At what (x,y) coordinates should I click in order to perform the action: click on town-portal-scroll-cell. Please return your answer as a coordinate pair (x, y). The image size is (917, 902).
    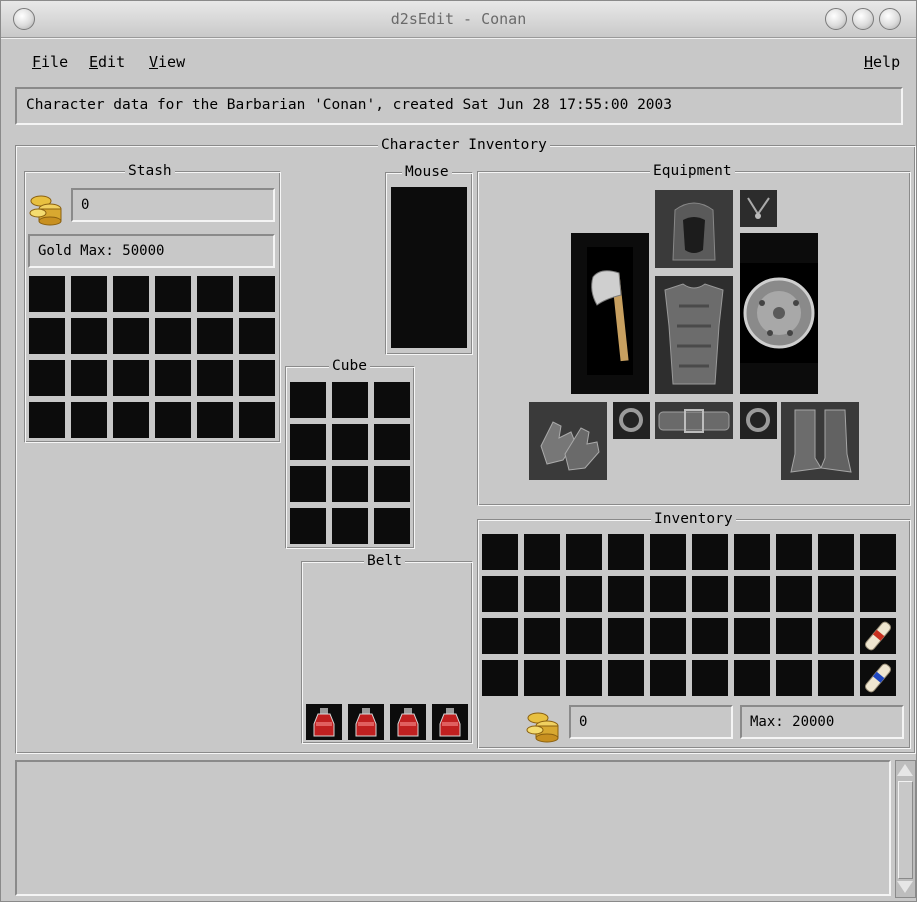
    Looking at the image, I should click on (878, 678).